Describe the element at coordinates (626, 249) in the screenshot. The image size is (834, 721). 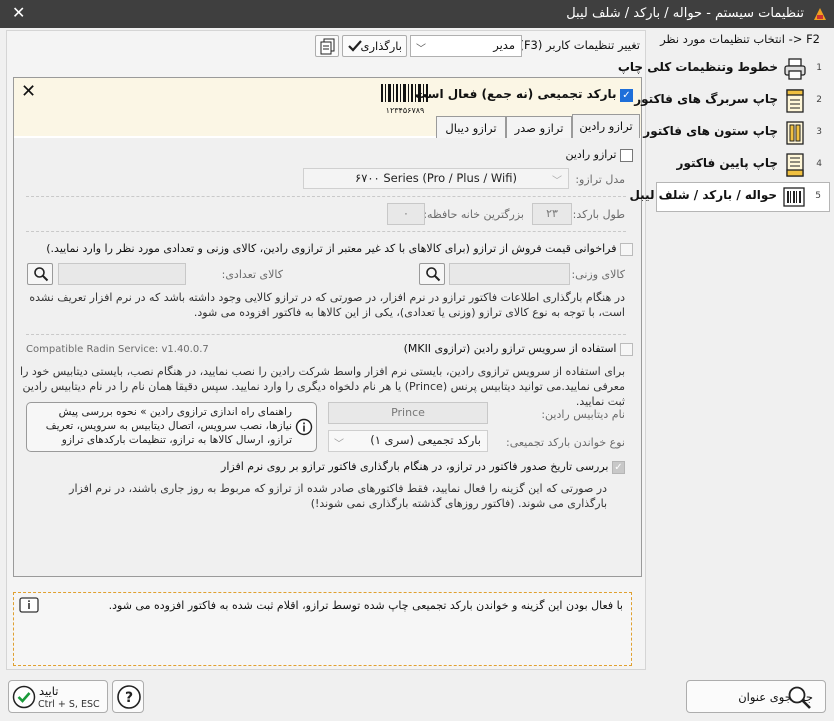
I see `fetch-price-checkbox` at that location.